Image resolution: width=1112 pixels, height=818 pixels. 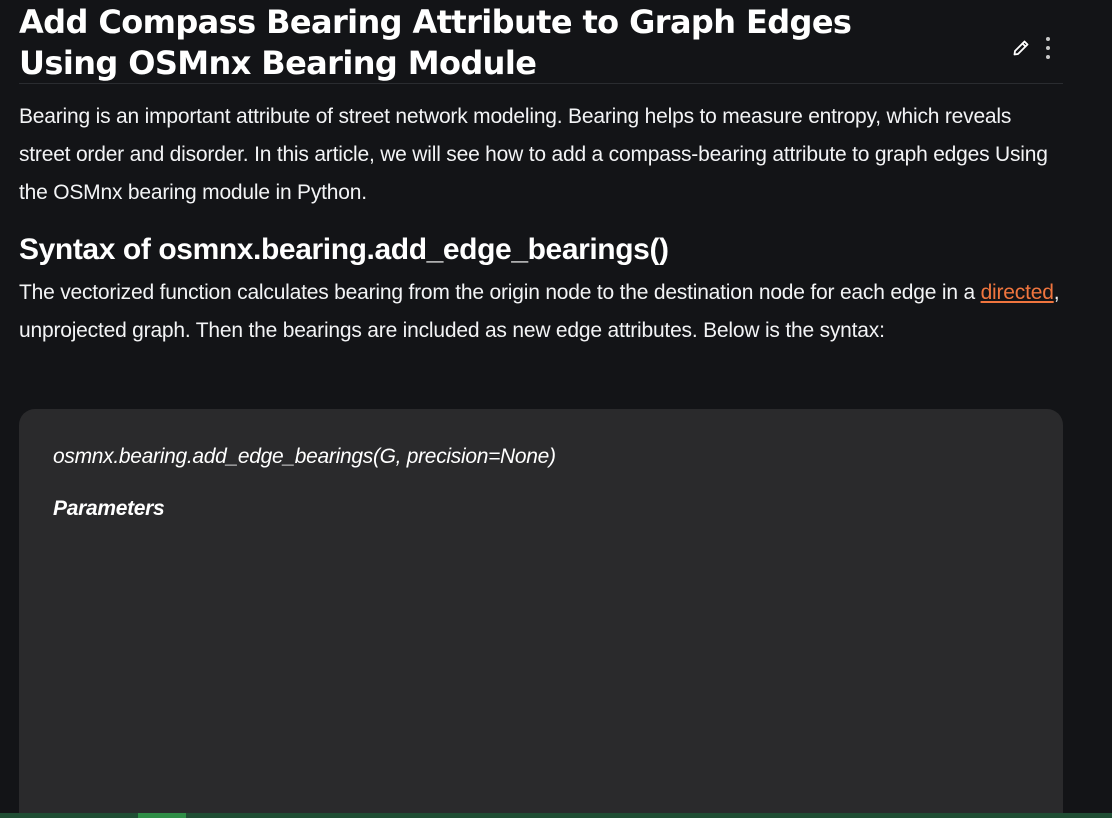 I want to click on directed-link: directed, so click(x=1017, y=292).